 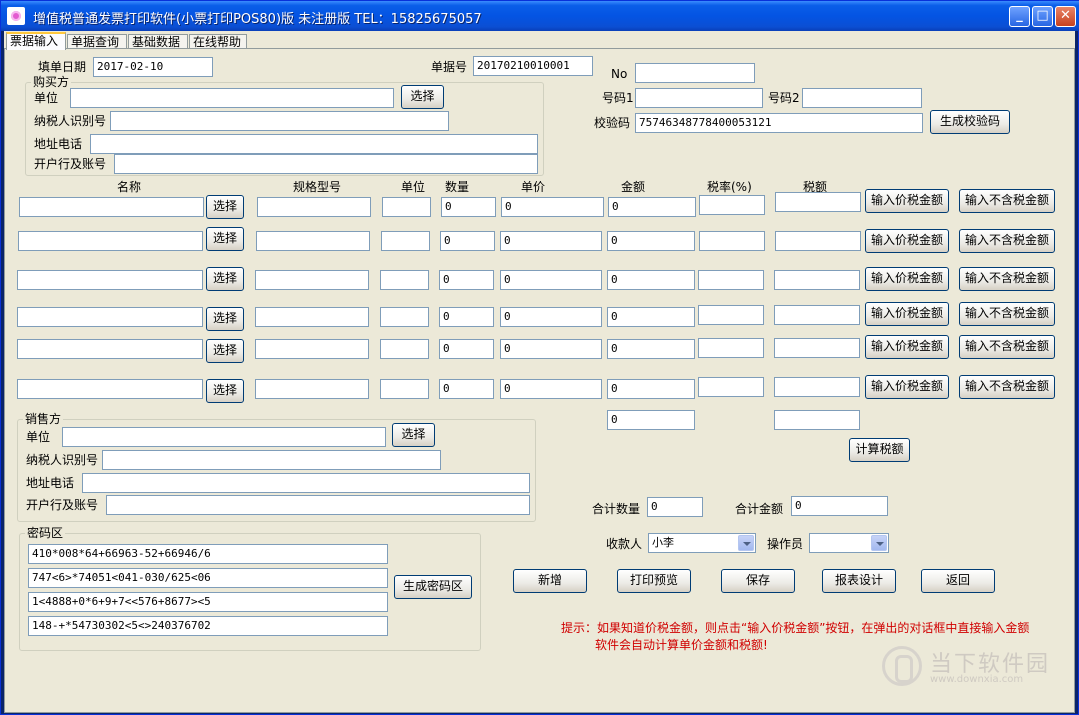 What do you see at coordinates (702, 543) in the screenshot?
I see `payee-select: 小李` at bounding box center [702, 543].